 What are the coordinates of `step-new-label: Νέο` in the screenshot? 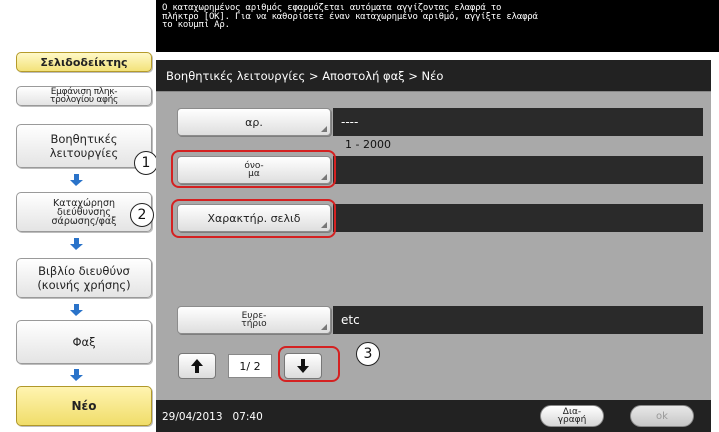 It's located at (84, 406).